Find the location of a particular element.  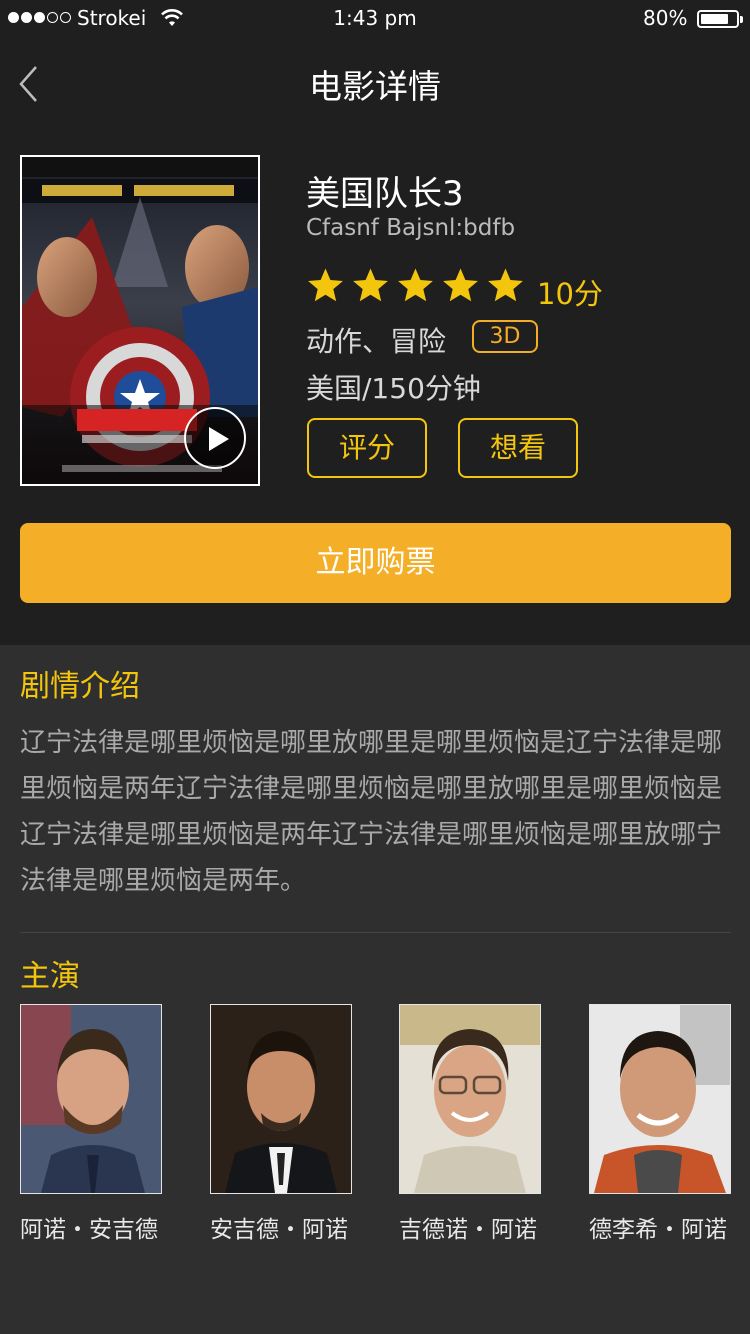

cast-name: 阿诺・安吉德 is located at coordinates (89, 1230).